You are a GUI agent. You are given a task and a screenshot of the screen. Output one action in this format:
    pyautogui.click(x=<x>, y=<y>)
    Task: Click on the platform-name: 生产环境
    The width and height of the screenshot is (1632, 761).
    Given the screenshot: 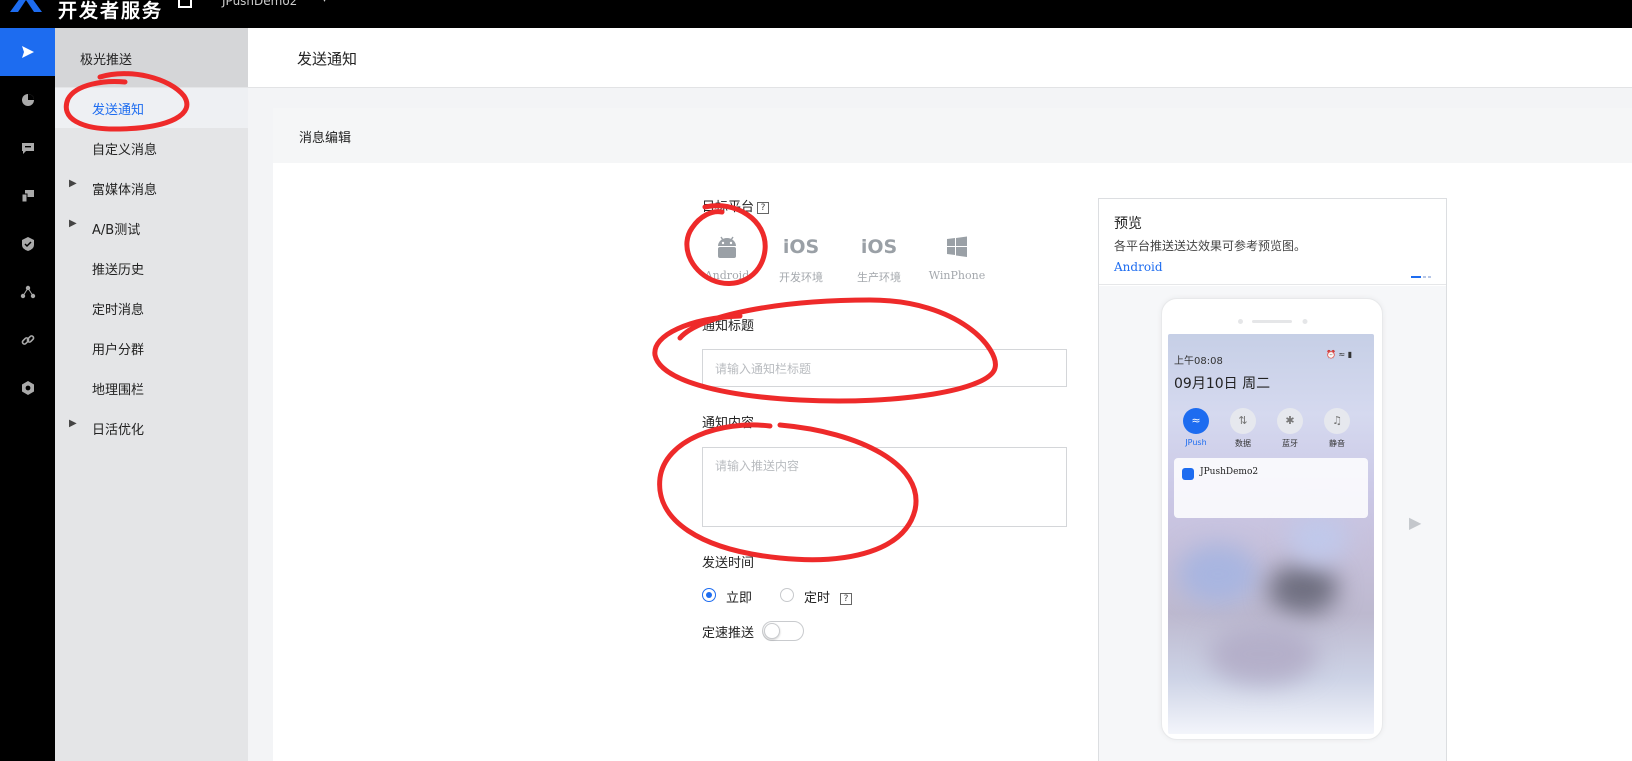 What is the action you would take?
    pyautogui.click(x=879, y=277)
    